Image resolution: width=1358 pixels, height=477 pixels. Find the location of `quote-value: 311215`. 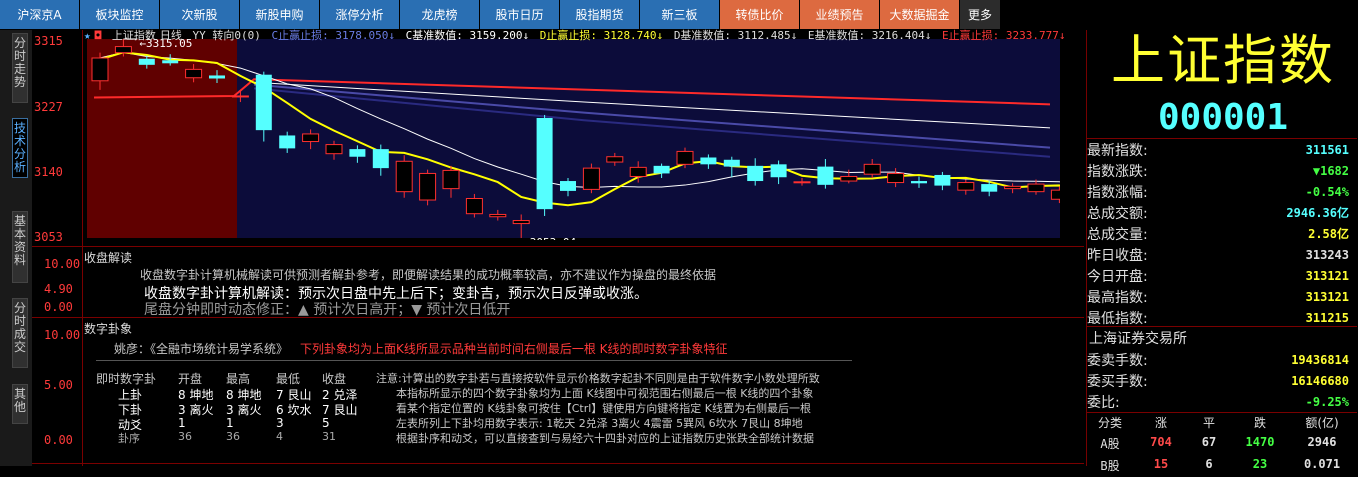

quote-value: 311215 is located at coordinates (1327, 317).